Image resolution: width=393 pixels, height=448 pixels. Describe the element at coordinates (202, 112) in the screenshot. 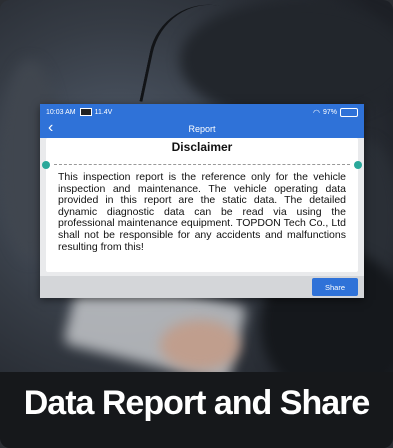

I see `status-bar: 10:03 AM 11.4V ◠ 97%` at that location.